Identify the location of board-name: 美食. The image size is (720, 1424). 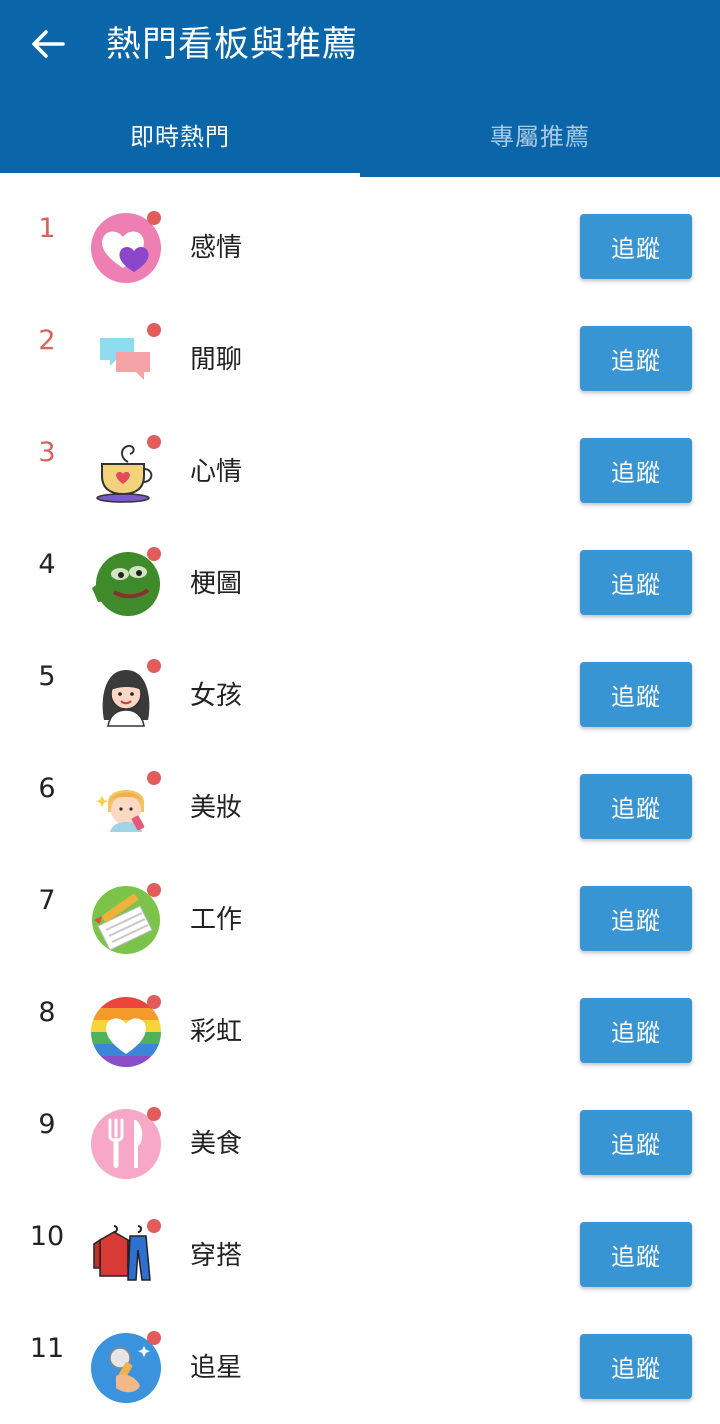
(216, 1144).